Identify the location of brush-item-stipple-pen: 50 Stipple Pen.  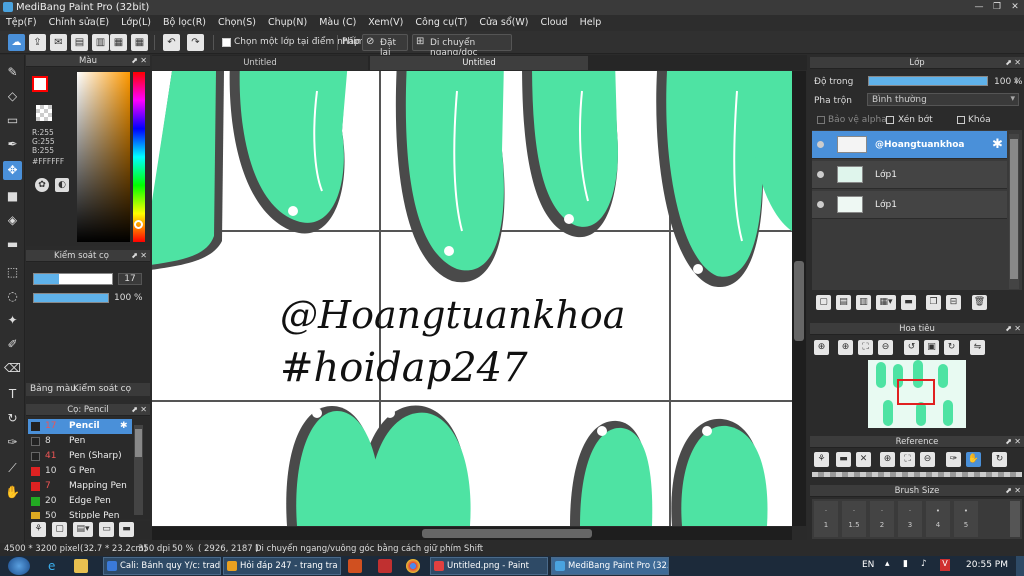
(80, 514).